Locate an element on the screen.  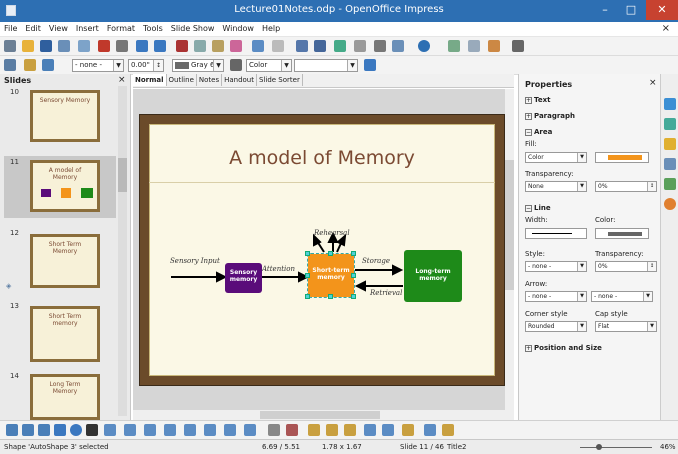
section-line: − Line is located at coordinates (538, 208).